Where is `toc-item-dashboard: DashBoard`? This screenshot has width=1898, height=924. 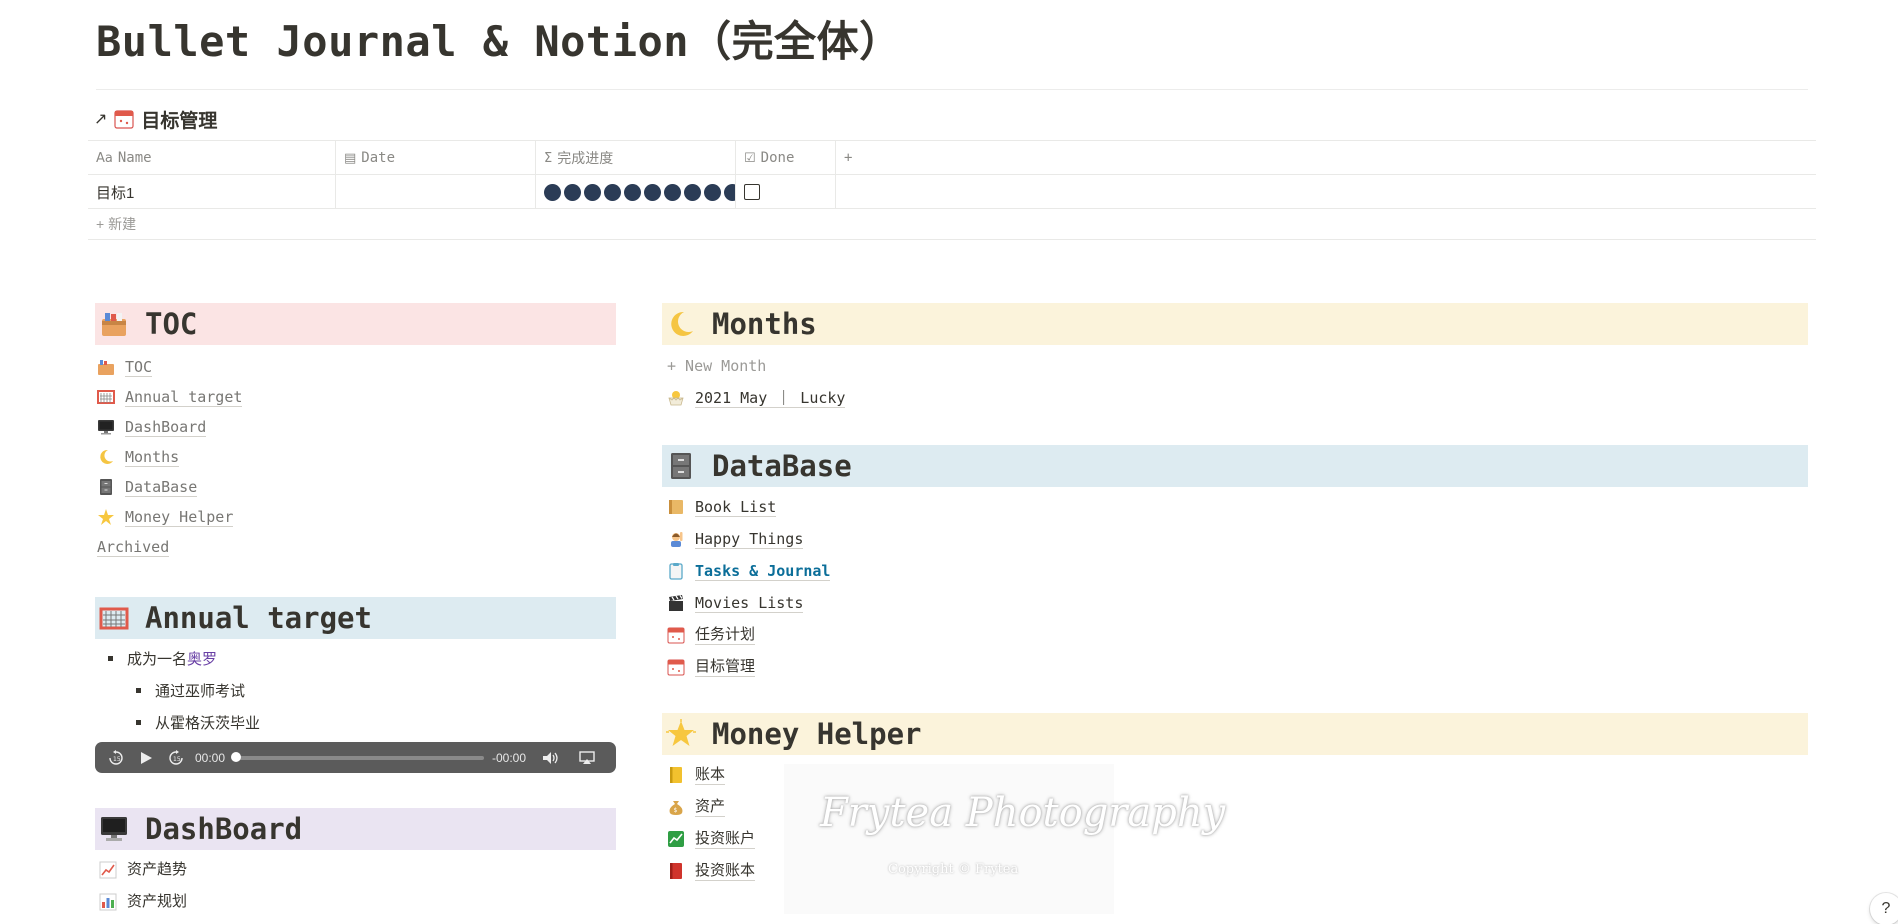
toc-item-dashboard: DashBoard is located at coordinates (347, 427).